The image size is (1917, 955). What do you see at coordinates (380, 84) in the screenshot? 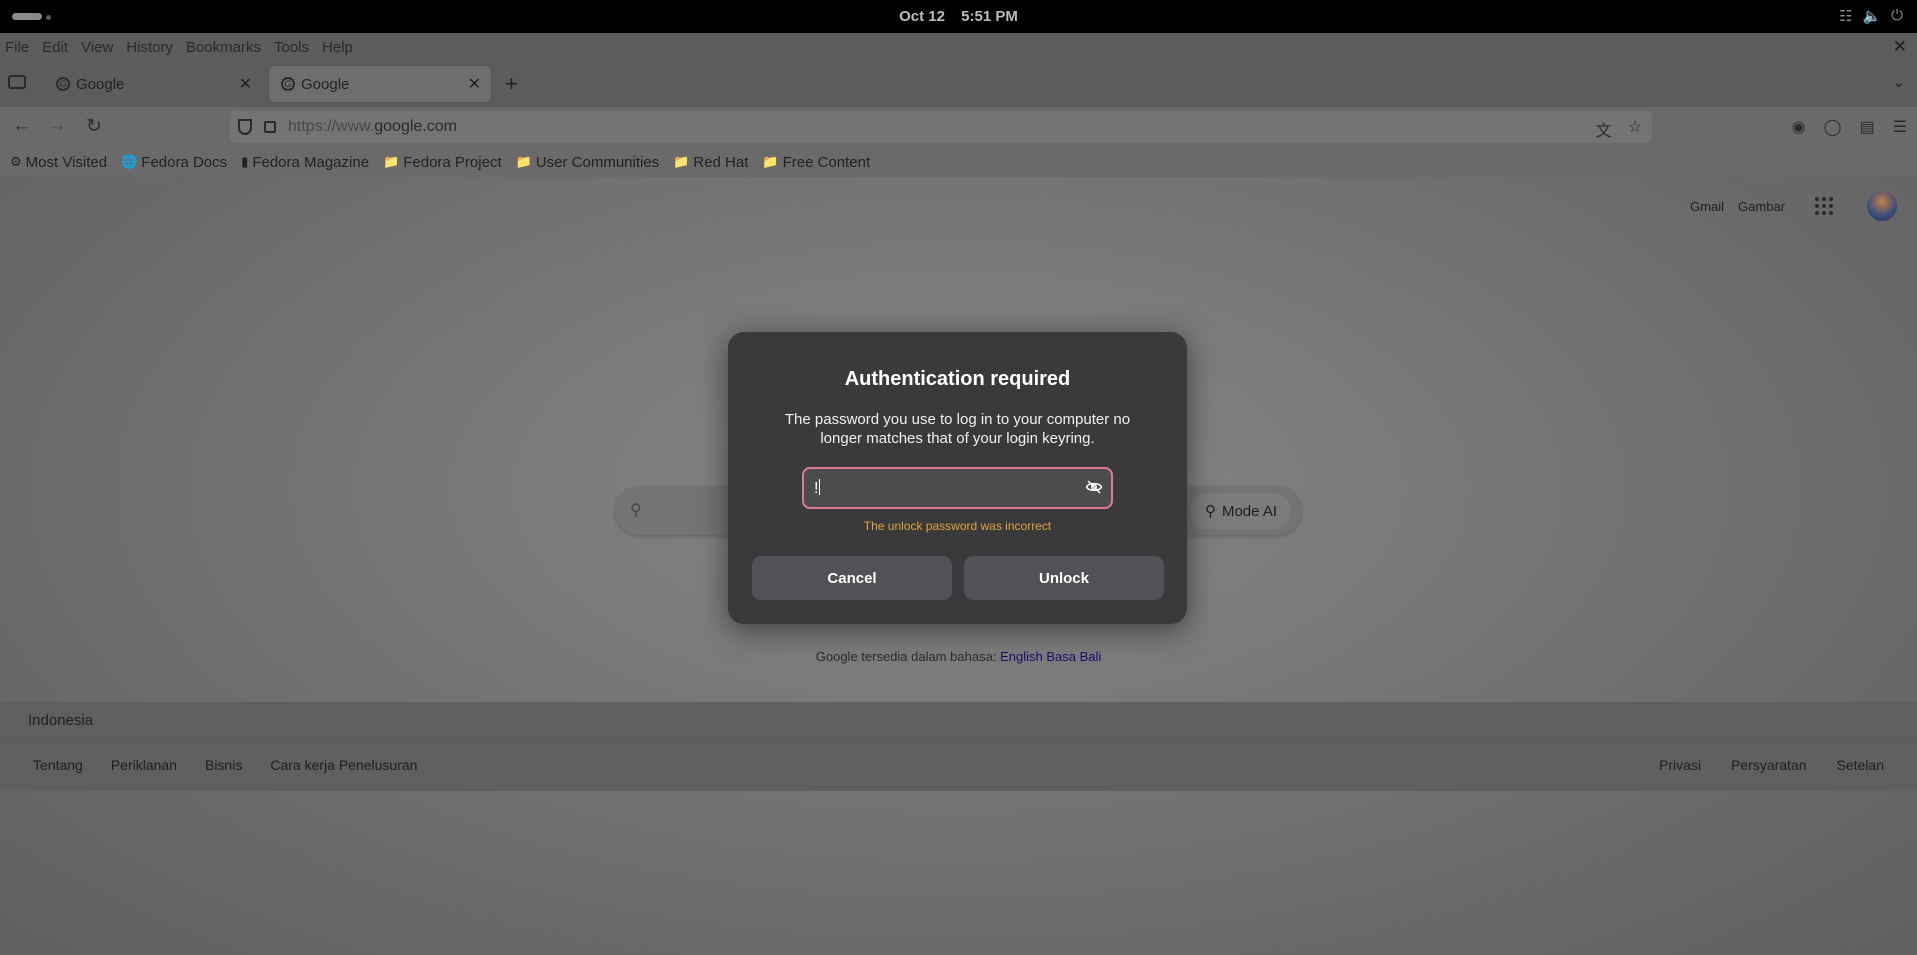
I see `tab-google-2: G Google ✕` at bounding box center [380, 84].